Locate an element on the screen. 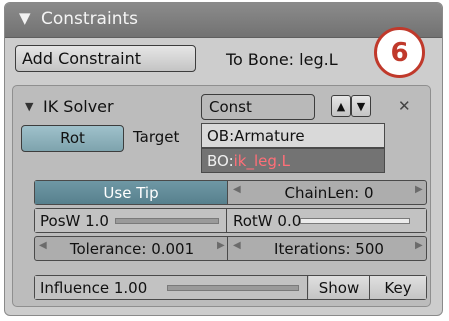 Image resolution: width=449 pixels, height=321 pixels. position-weight-slider: PosW 1.0 is located at coordinates (131, 220).